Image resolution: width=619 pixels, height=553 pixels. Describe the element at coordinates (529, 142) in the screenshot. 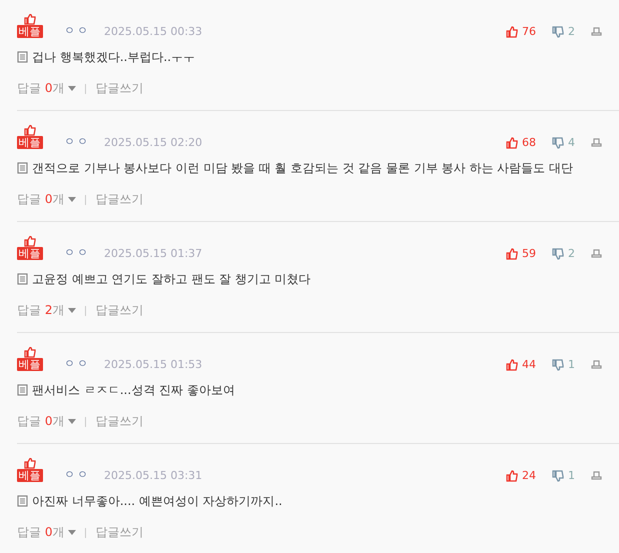

I see `like-count: 68` at that location.